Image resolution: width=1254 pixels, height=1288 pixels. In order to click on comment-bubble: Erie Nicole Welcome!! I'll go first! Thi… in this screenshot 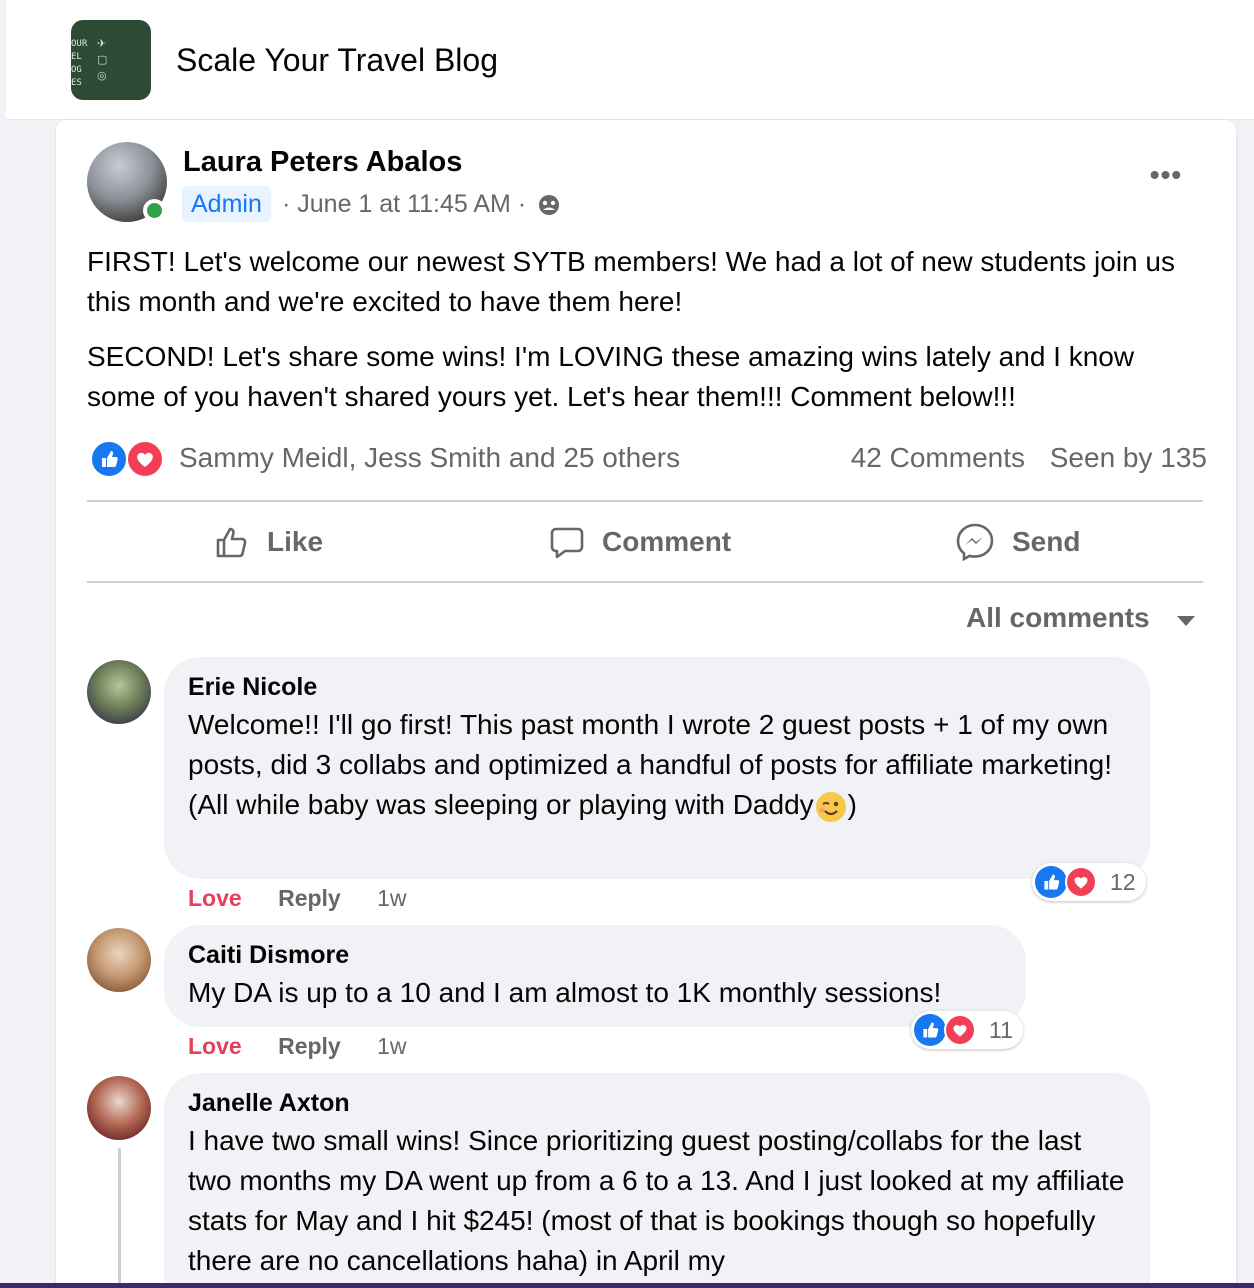, I will do `click(657, 768)`.